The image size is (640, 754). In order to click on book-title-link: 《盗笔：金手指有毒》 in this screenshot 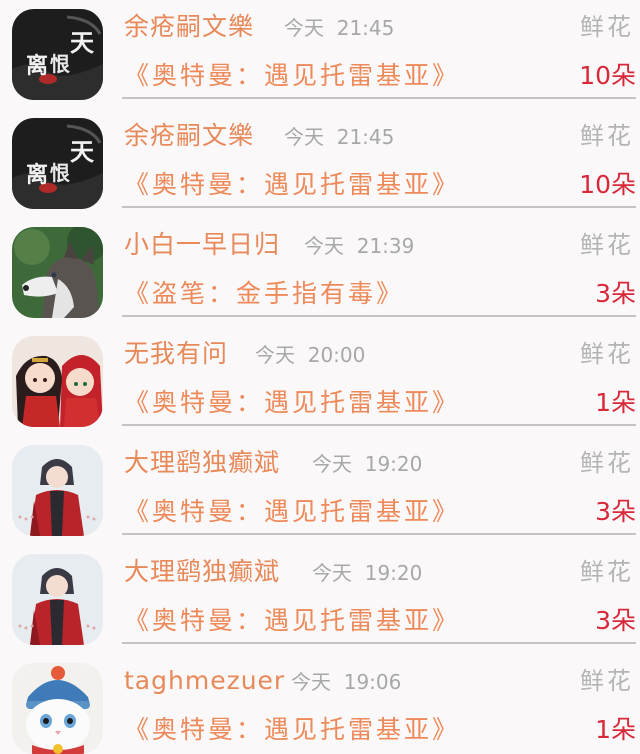, I will do `click(264, 294)`.